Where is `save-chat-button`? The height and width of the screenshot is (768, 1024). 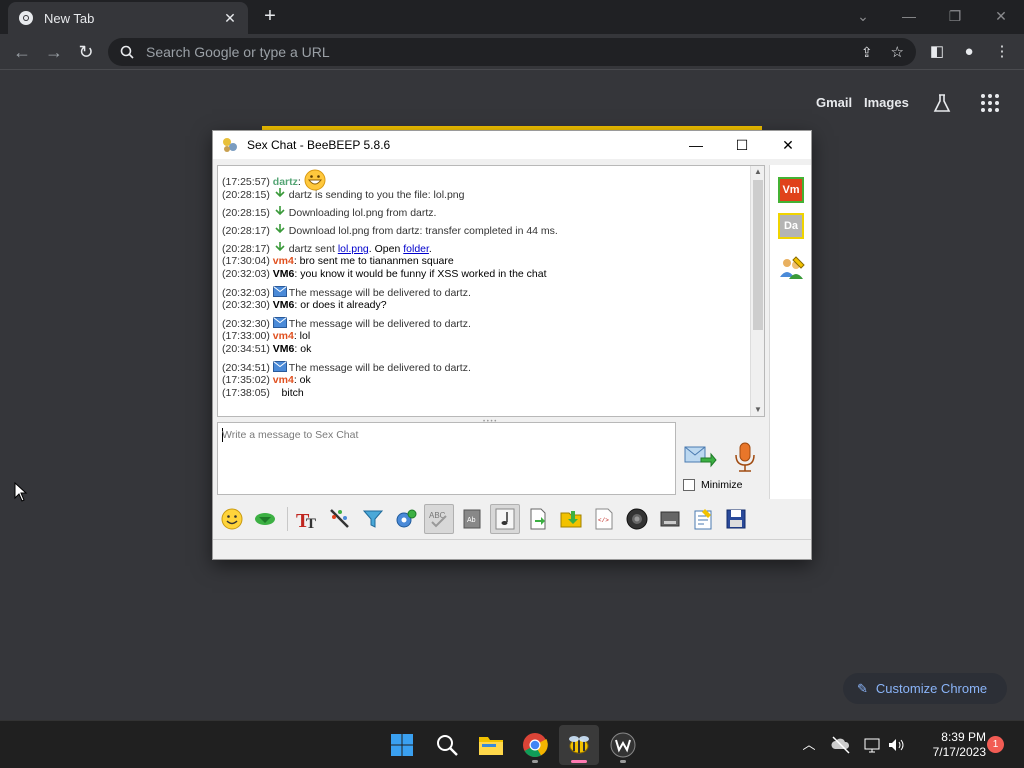 save-chat-button is located at coordinates (670, 519).